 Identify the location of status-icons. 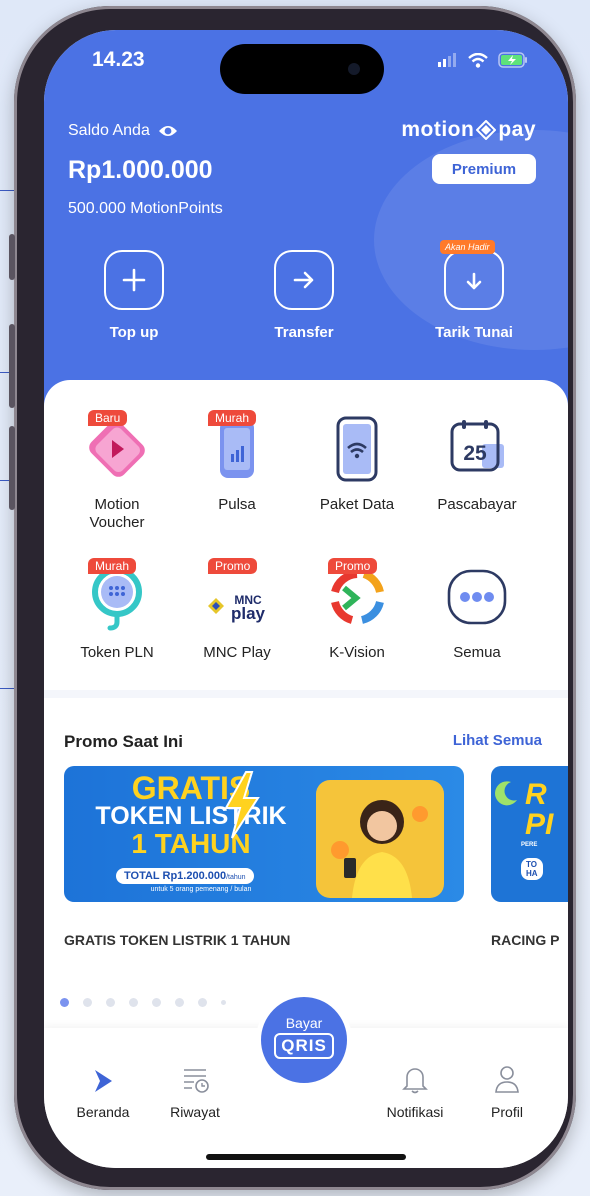
(483, 60).